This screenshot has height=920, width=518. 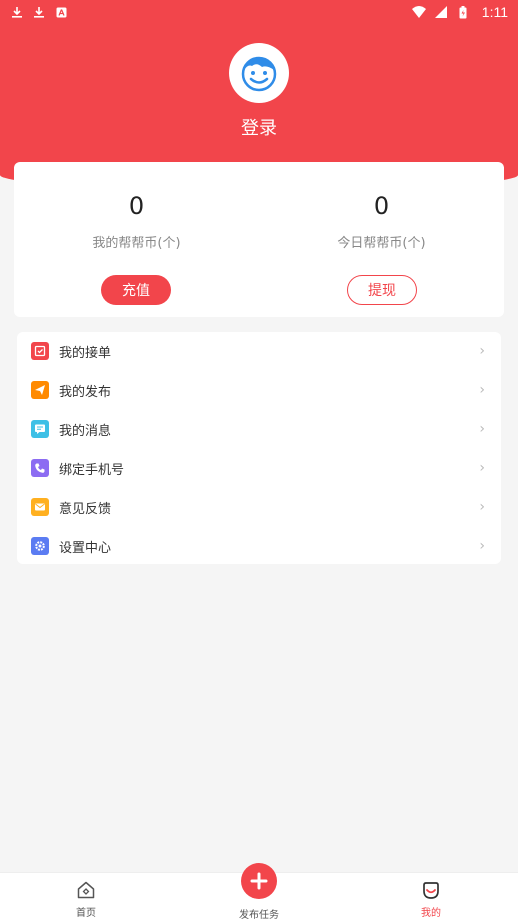 I want to click on recharge-button: 充值, so click(x=136, y=290).